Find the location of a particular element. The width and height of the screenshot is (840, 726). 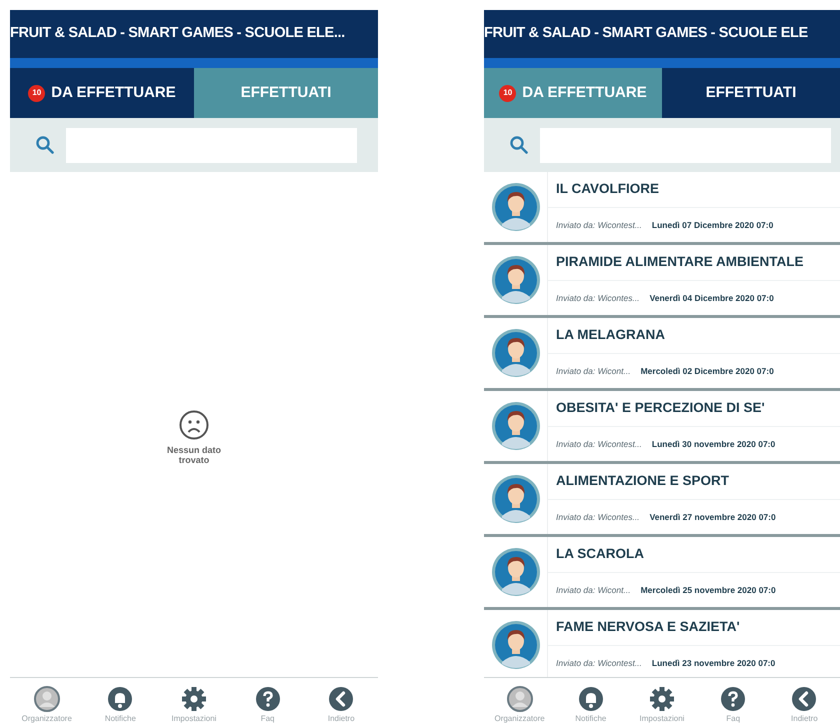

sad-face-icon is located at coordinates (194, 425).